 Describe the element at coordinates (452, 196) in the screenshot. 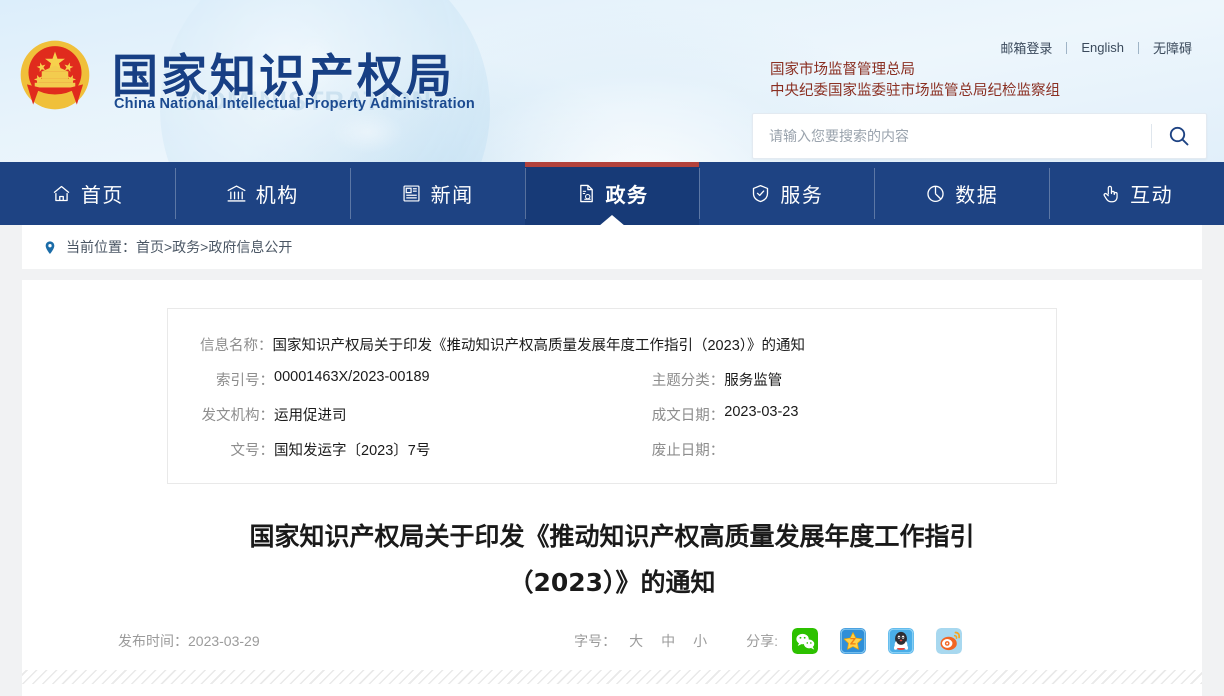

I see `nav-label: 新闻` at that location.